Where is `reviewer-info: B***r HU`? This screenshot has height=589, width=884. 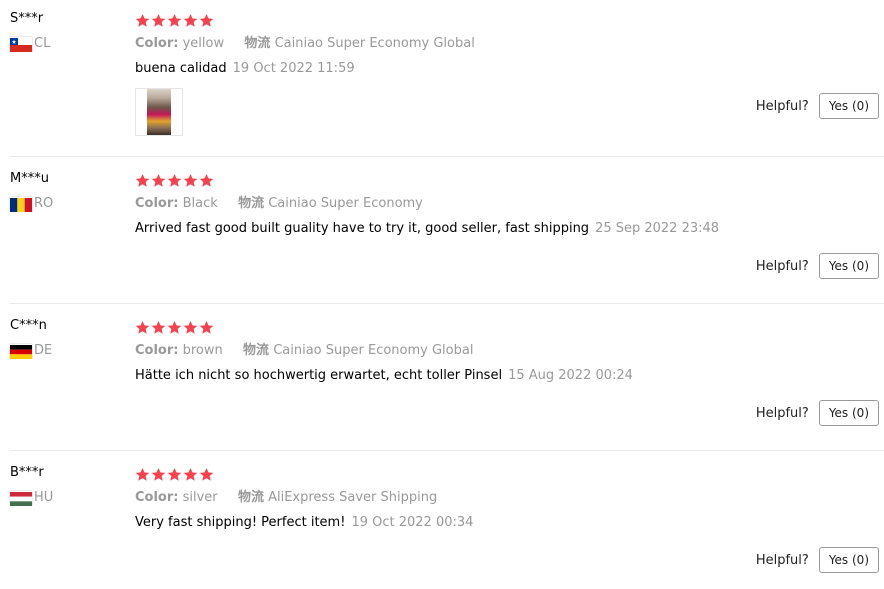
reviewer-info: B***r HU is located at coordinates (65, 485).